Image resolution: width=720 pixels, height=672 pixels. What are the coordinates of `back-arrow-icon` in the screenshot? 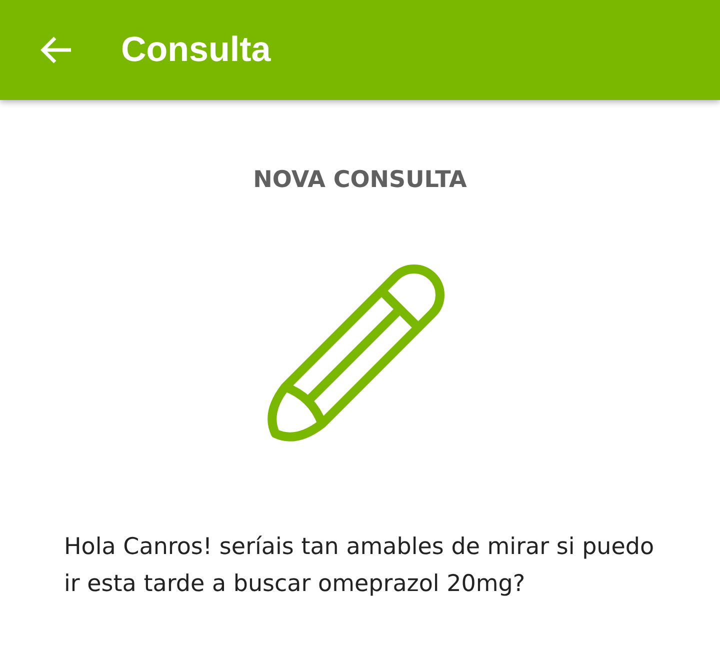 It's located at (56, 50).